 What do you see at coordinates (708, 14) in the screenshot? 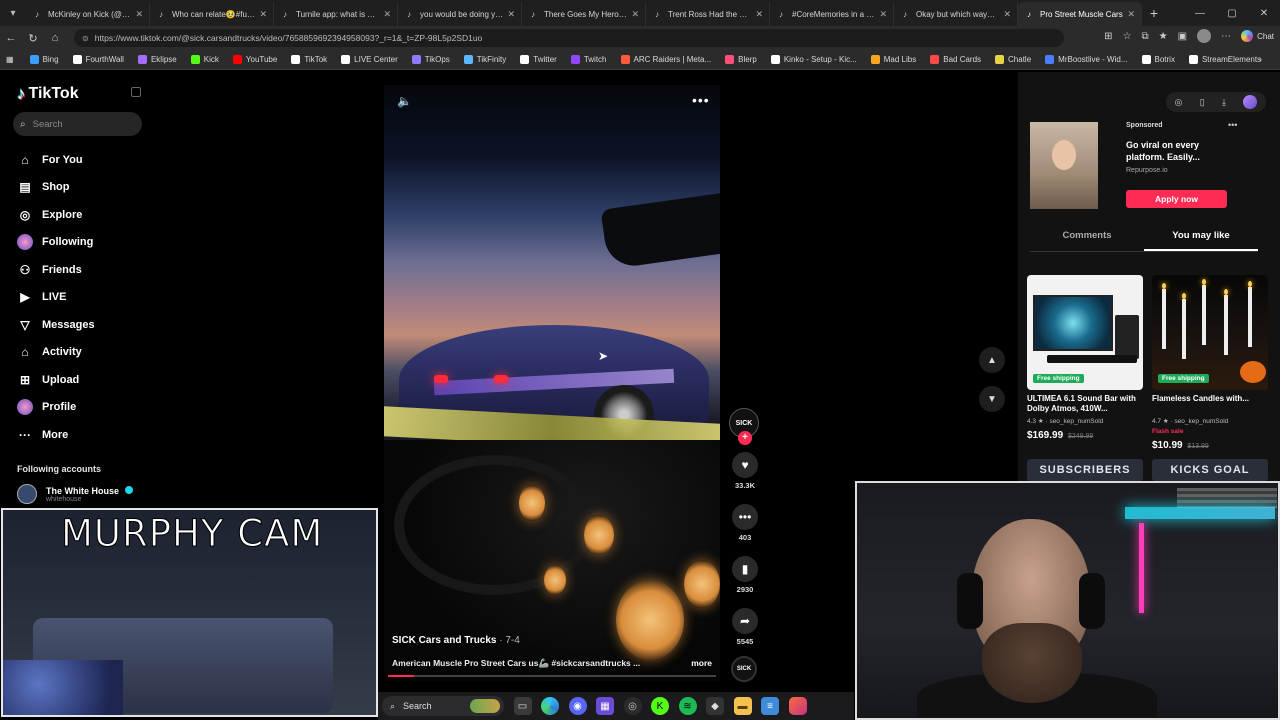
I see `browser-tab: ♪ Trent Ross Had the Wheel✕` at bounding box center [708, 14].